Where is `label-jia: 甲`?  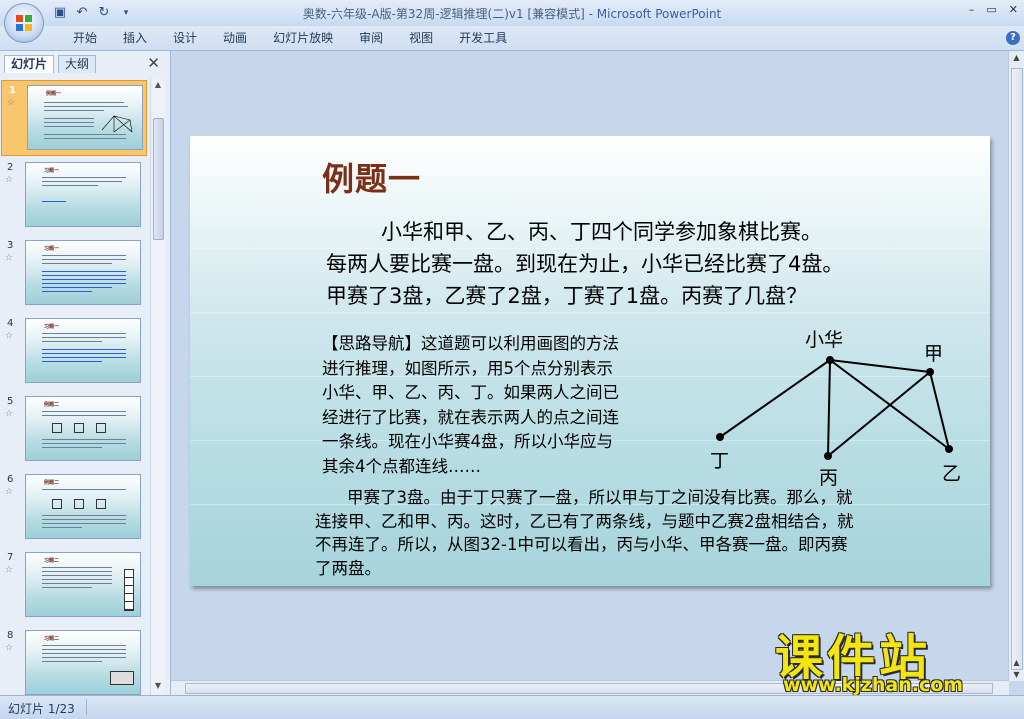
label-jia: 甲 is located at coordinates (933, 354).